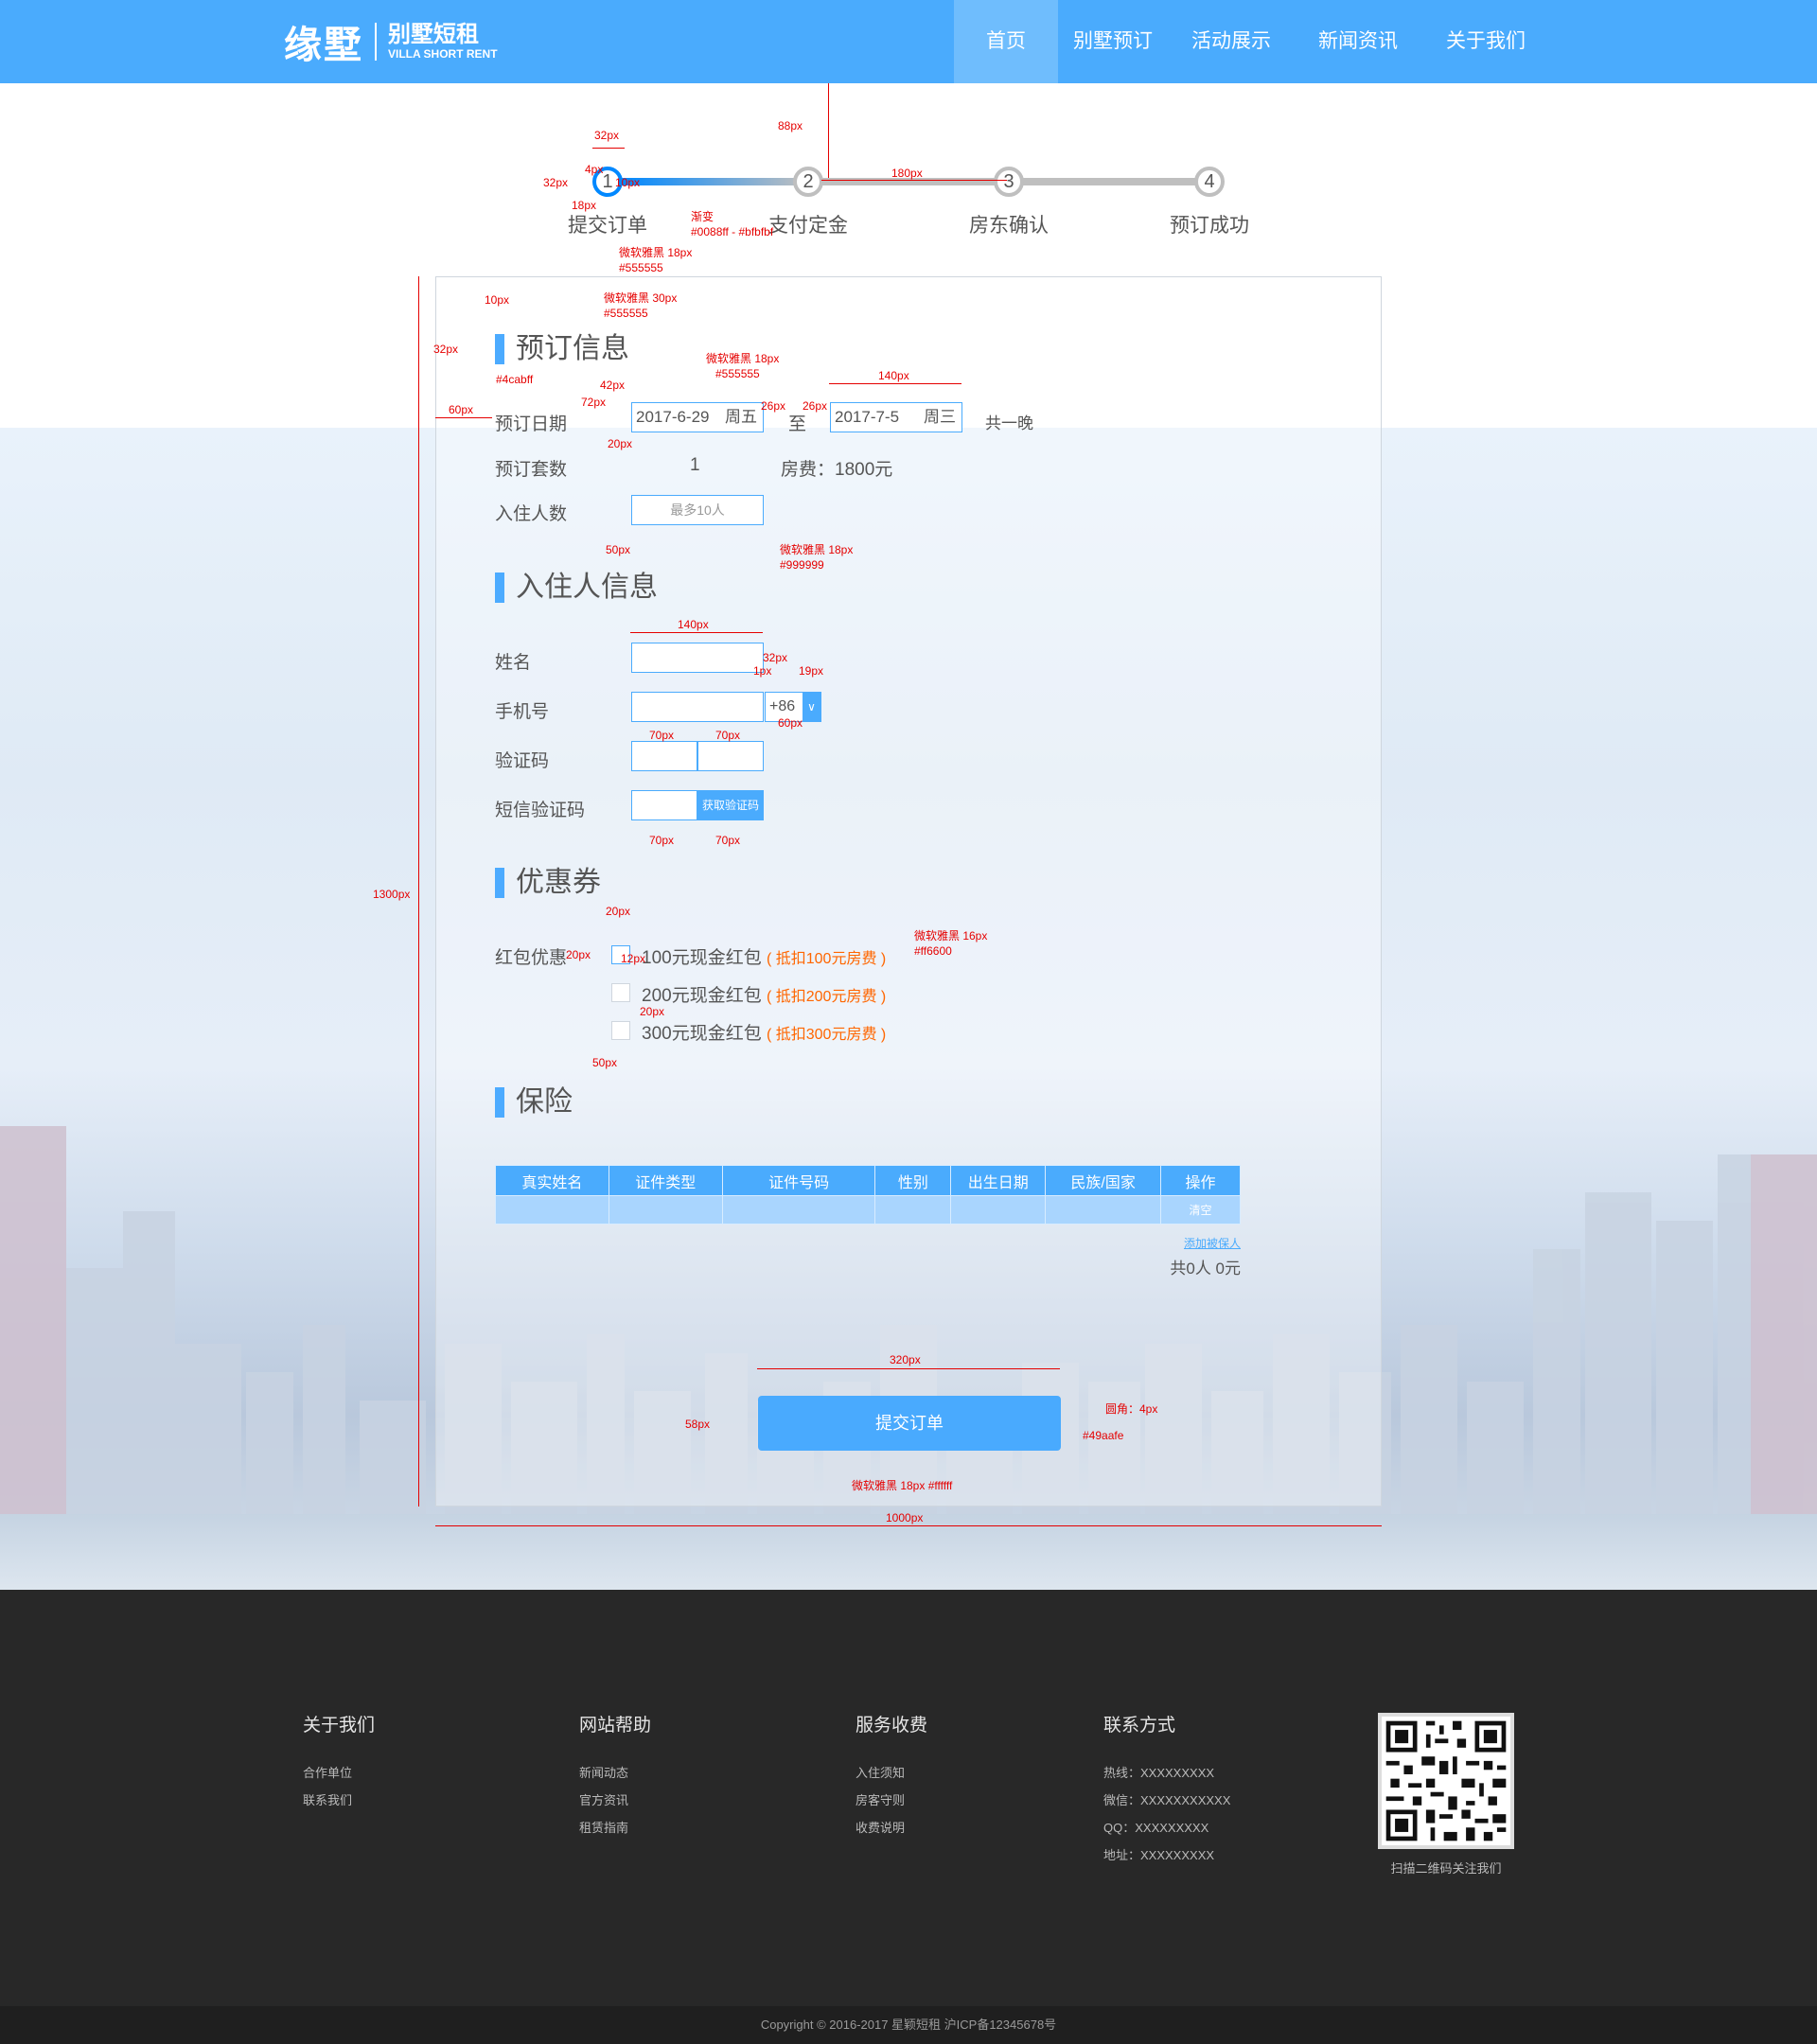  What do you see at coordinates (620, 992) in the screenshot?
I see `coupon-200-checkbox` at bounding box center [620, 992].